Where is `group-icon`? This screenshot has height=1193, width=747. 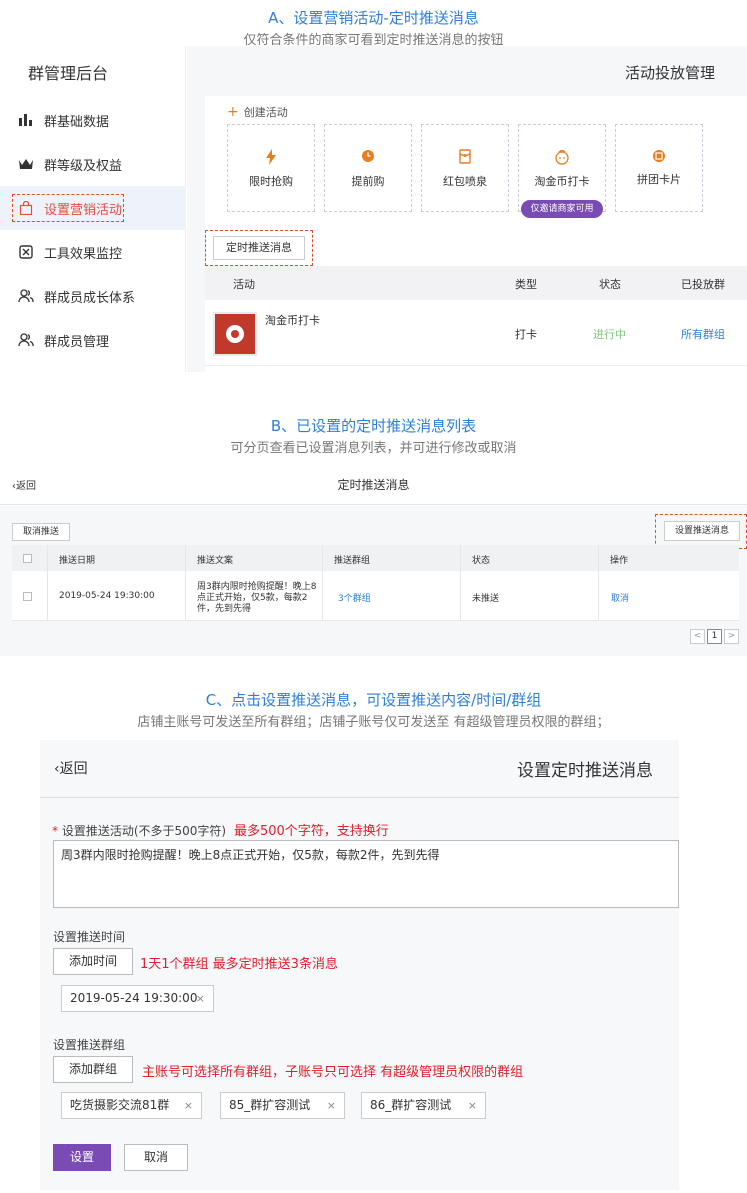 group-icon is located at coordinates (659, 157).